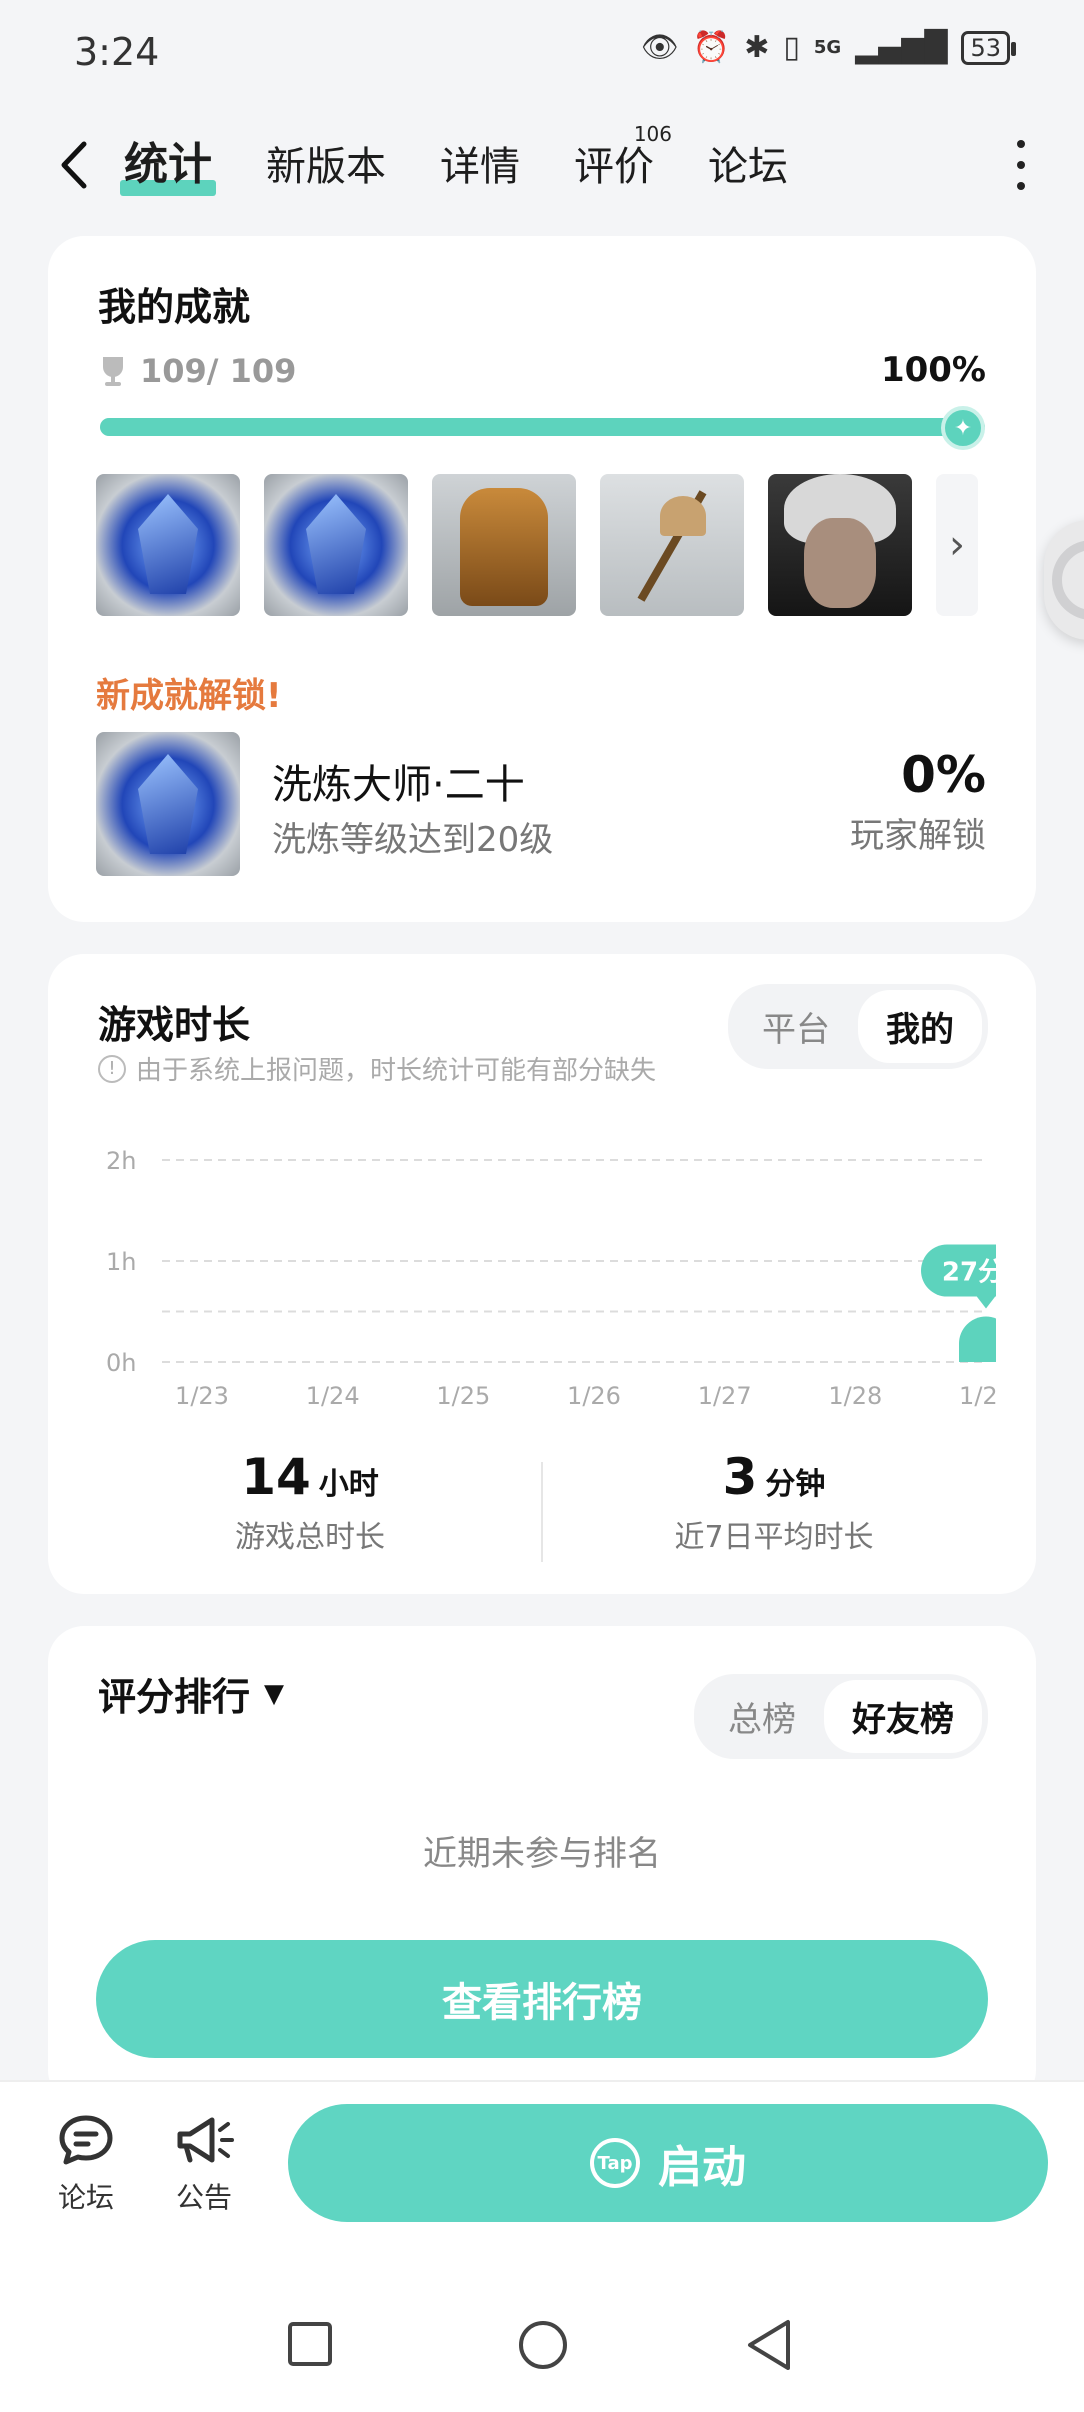  I want to click on progress-fill, so click(542, 427).